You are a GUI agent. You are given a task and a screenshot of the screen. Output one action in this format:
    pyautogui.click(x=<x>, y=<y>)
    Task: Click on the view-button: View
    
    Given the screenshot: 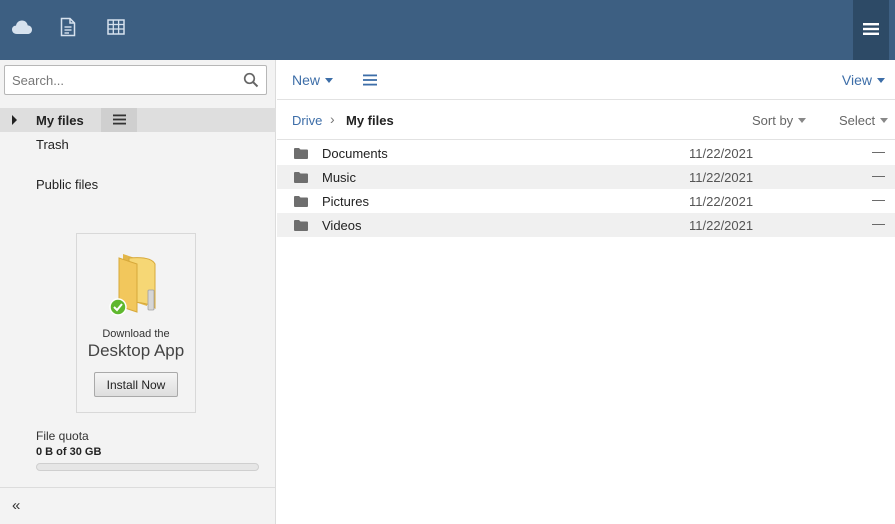 What is the action you would take?
    pyautogui.click(x=863, y=80)
    